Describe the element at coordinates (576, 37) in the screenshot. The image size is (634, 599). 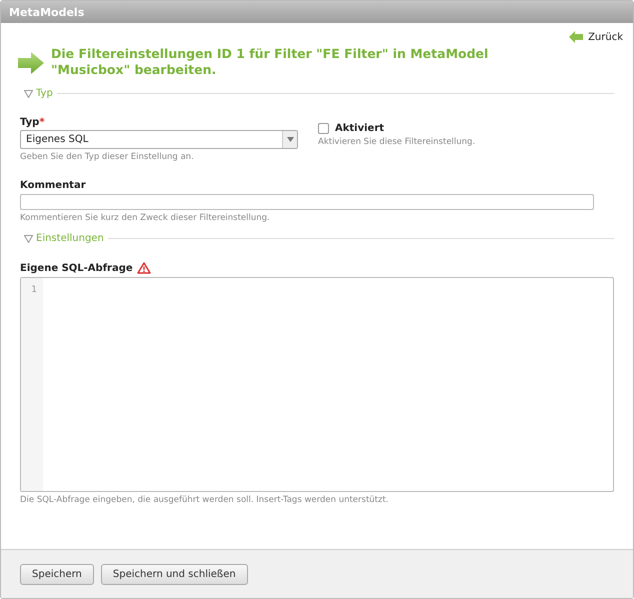
I see `left-arrow-icon` at that location.